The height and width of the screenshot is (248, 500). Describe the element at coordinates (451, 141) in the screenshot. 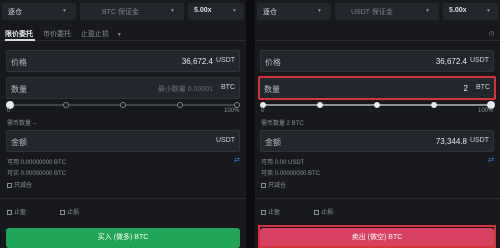

I see `amount-value: 73,344.8` at that location.